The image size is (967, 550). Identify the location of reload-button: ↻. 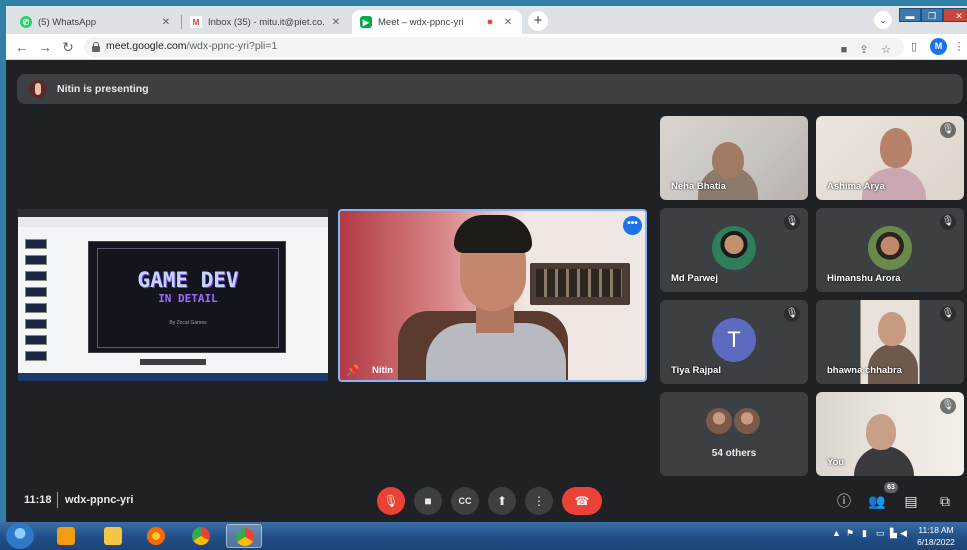
(68, 47).